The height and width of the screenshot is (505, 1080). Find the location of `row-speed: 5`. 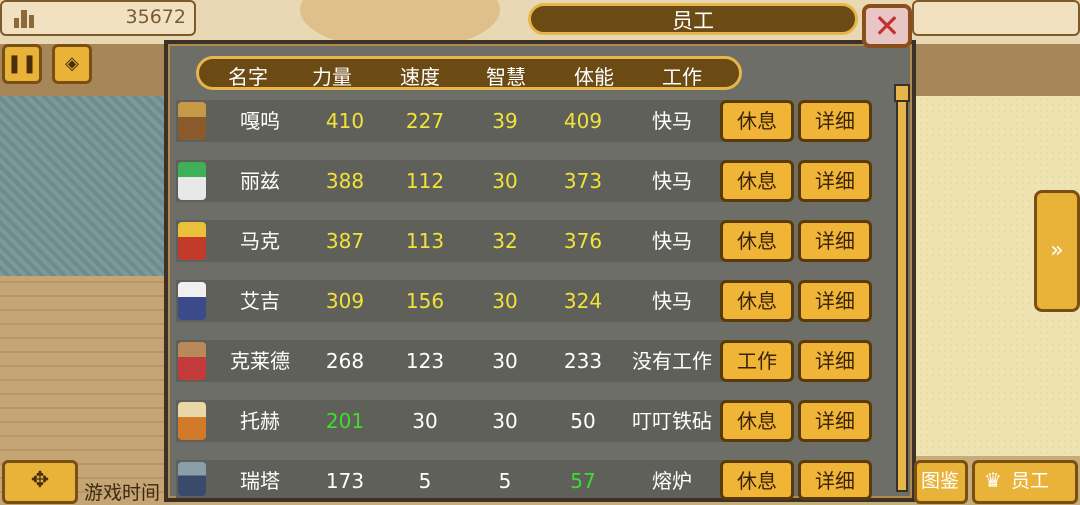

row-speed: 5 is located at coordinates (425, 481).